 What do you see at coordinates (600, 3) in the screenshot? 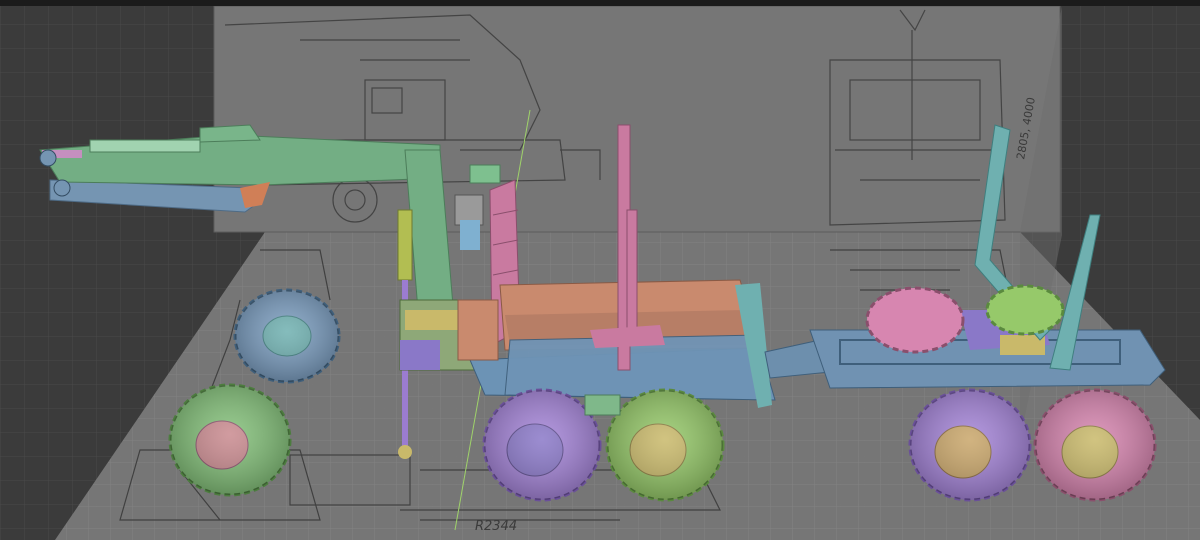
I see `viewport-header-bar` at bounding box center [600, 3].